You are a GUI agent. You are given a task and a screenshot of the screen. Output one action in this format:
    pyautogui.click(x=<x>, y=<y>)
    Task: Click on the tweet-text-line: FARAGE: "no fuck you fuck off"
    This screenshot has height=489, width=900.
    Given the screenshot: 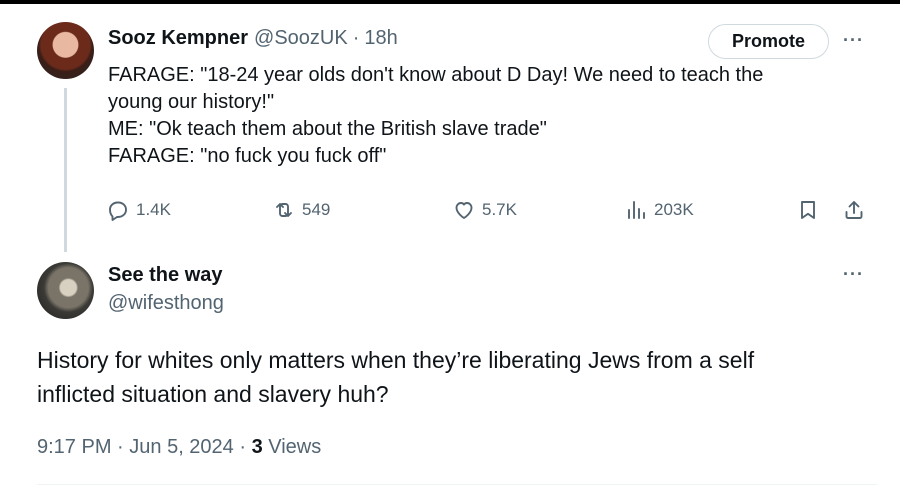 What is the action you would take?
    pyautogui.click(x=247, y=156)
    